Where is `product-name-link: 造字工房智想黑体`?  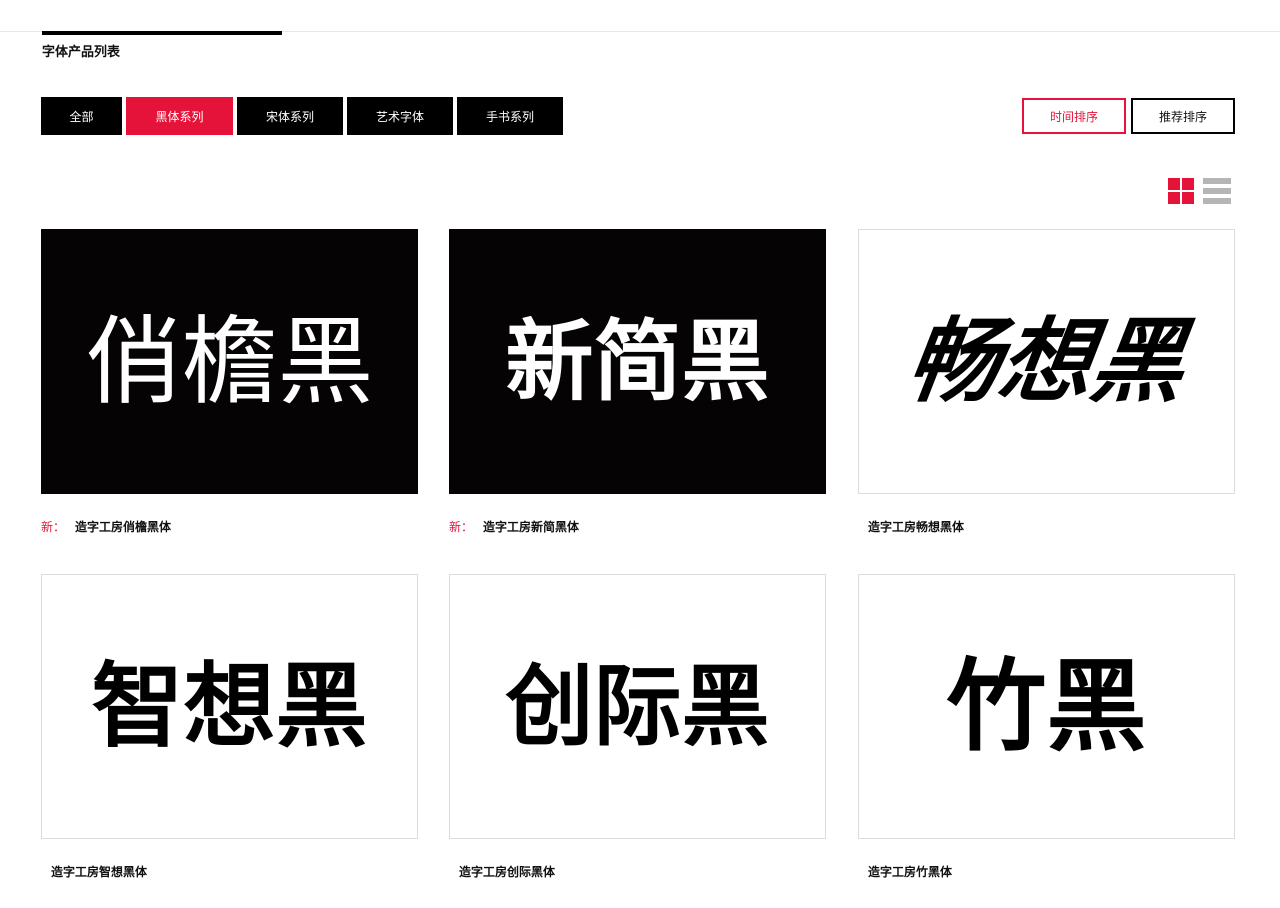
product-name-link: 造字工房智想黑体 is located at coordinates (99, 872).